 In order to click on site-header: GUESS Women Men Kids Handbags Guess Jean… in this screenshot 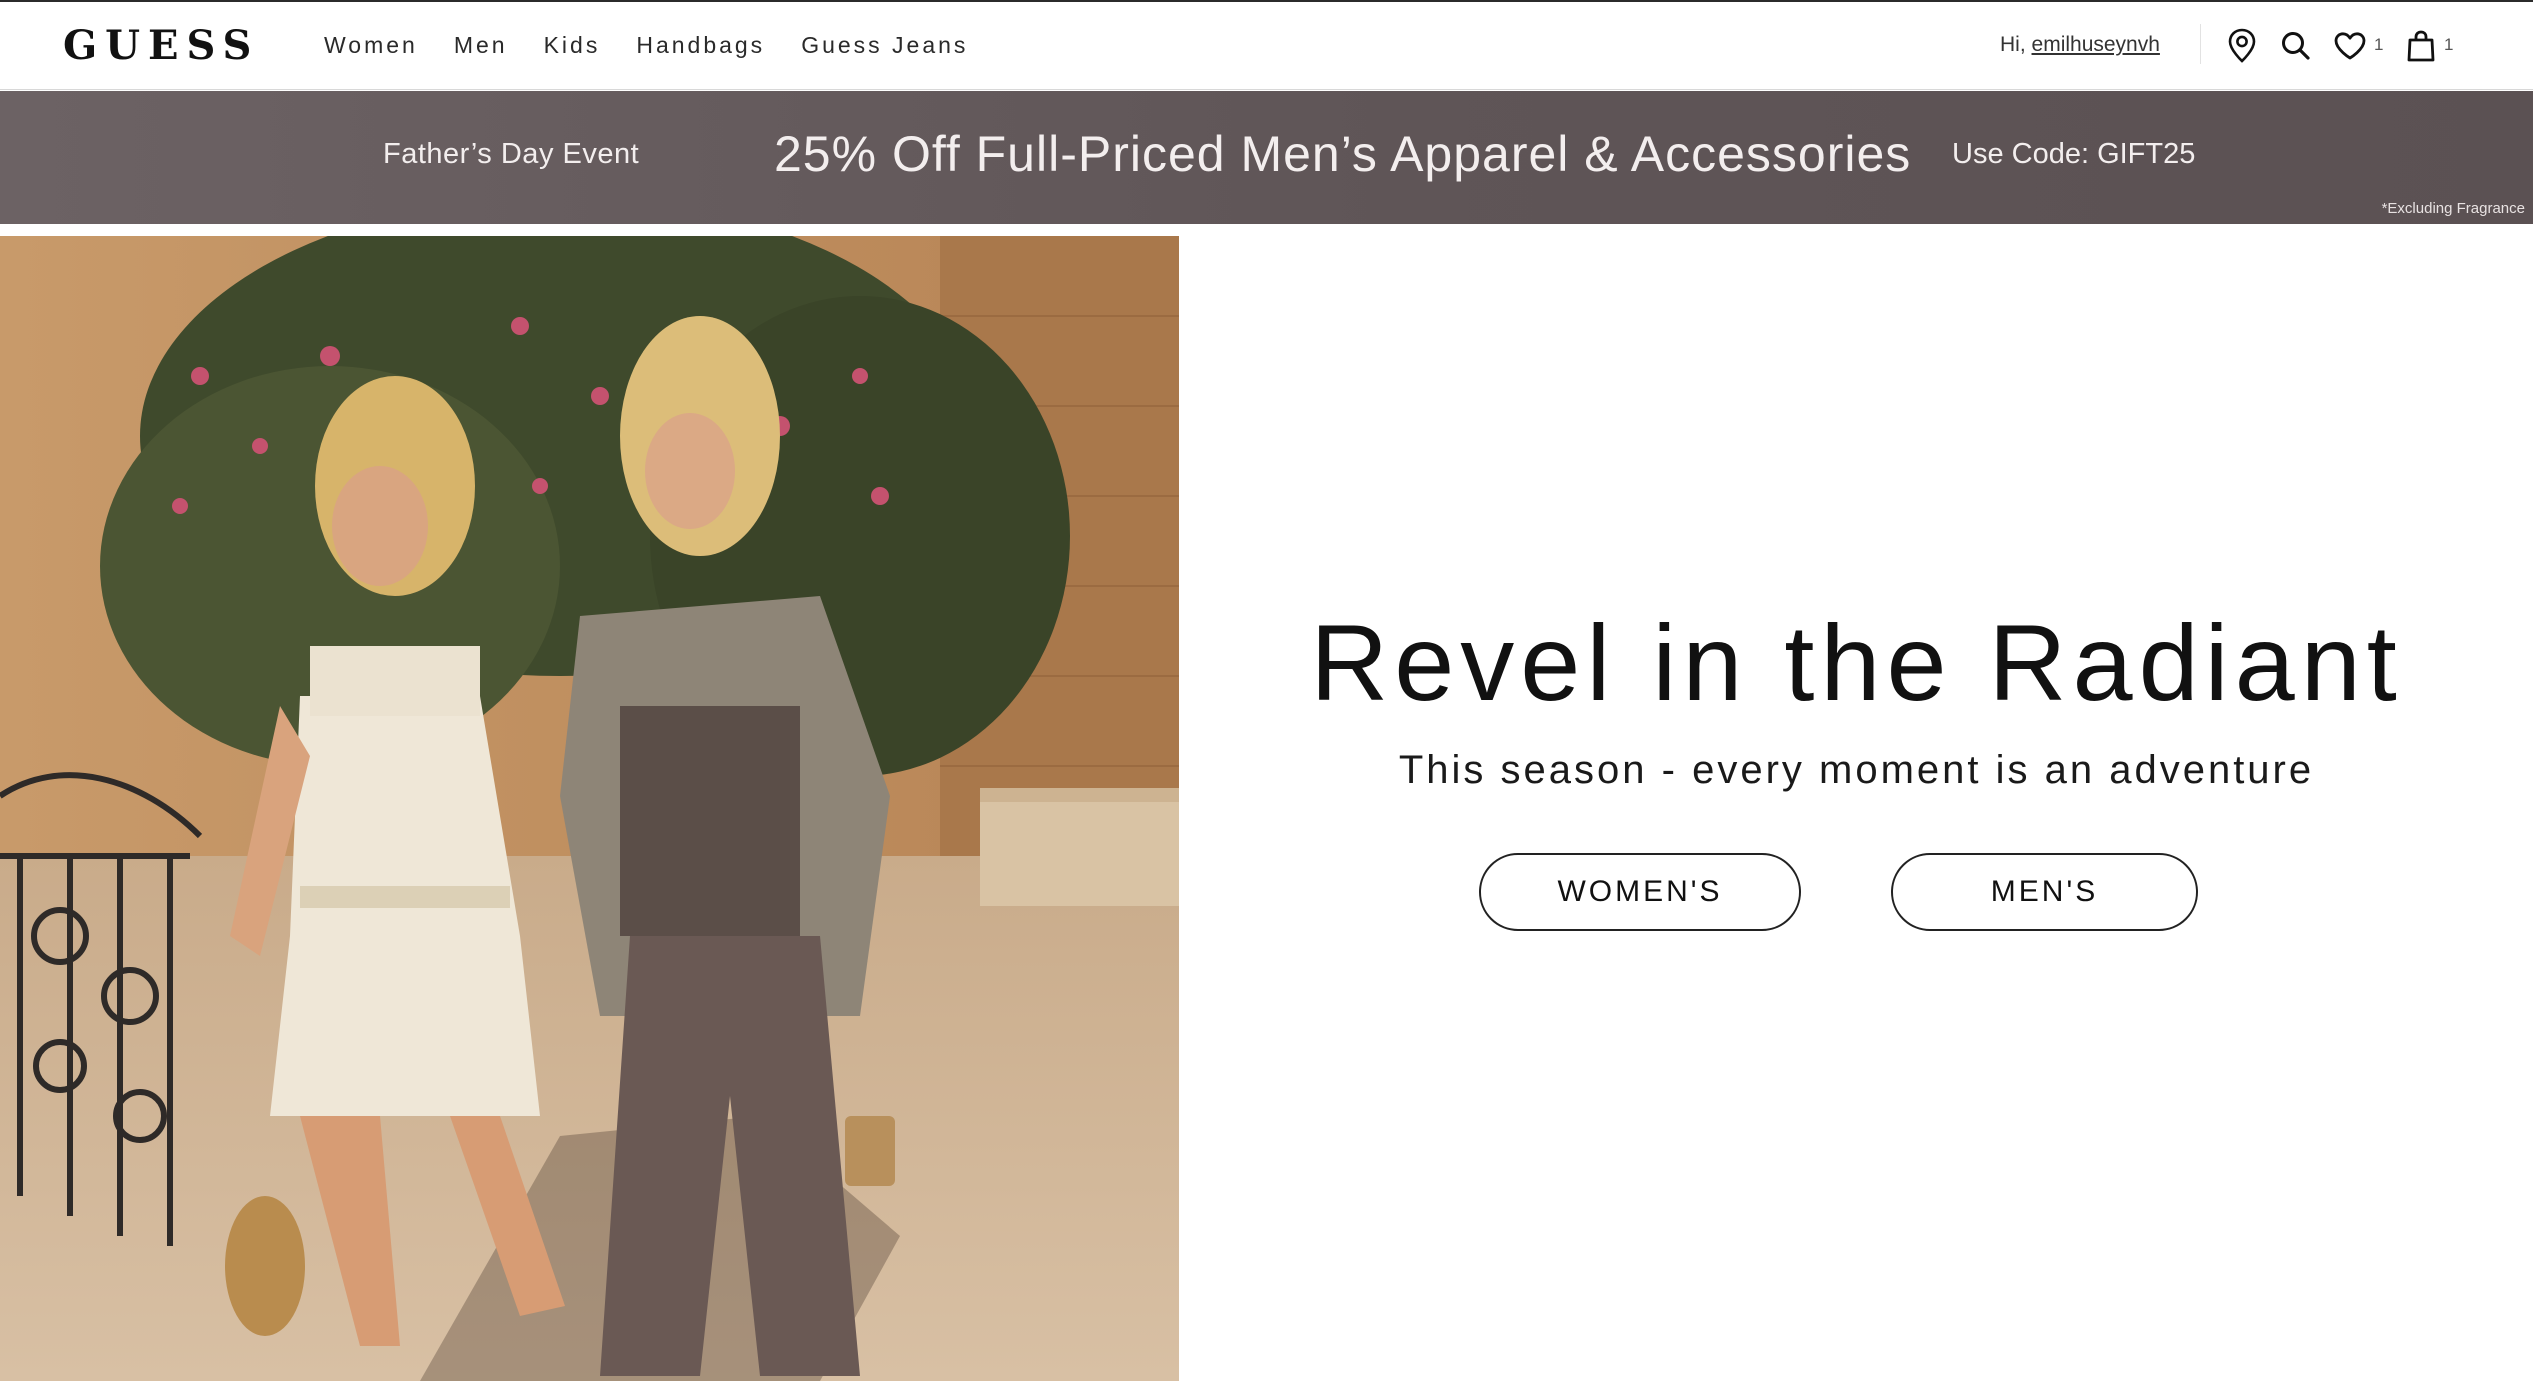, I will do `click(1266, 45)`.